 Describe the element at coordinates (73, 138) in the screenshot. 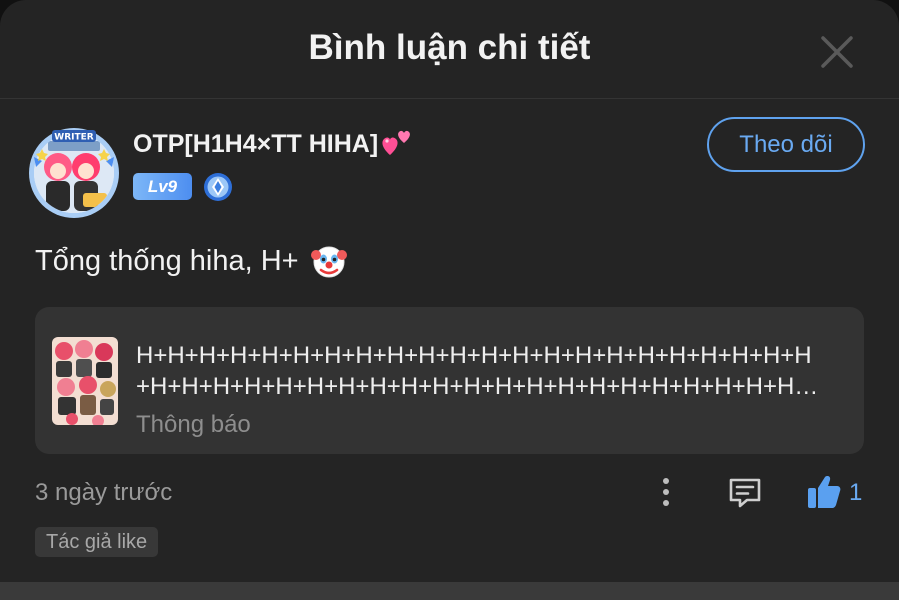

I see `svg-text: WRITER` at that location.